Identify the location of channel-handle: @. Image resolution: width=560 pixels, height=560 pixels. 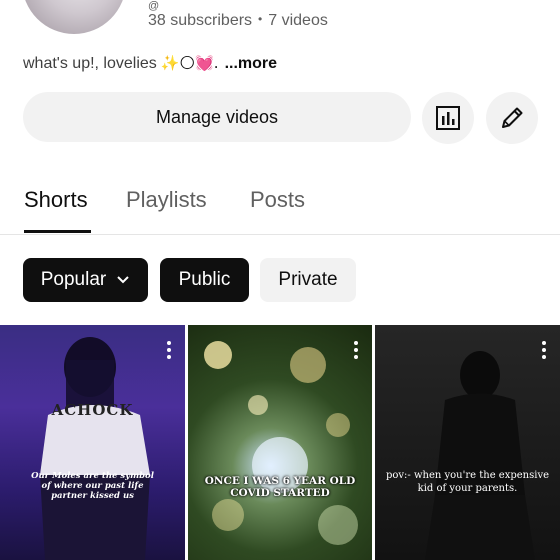
(154, 6).